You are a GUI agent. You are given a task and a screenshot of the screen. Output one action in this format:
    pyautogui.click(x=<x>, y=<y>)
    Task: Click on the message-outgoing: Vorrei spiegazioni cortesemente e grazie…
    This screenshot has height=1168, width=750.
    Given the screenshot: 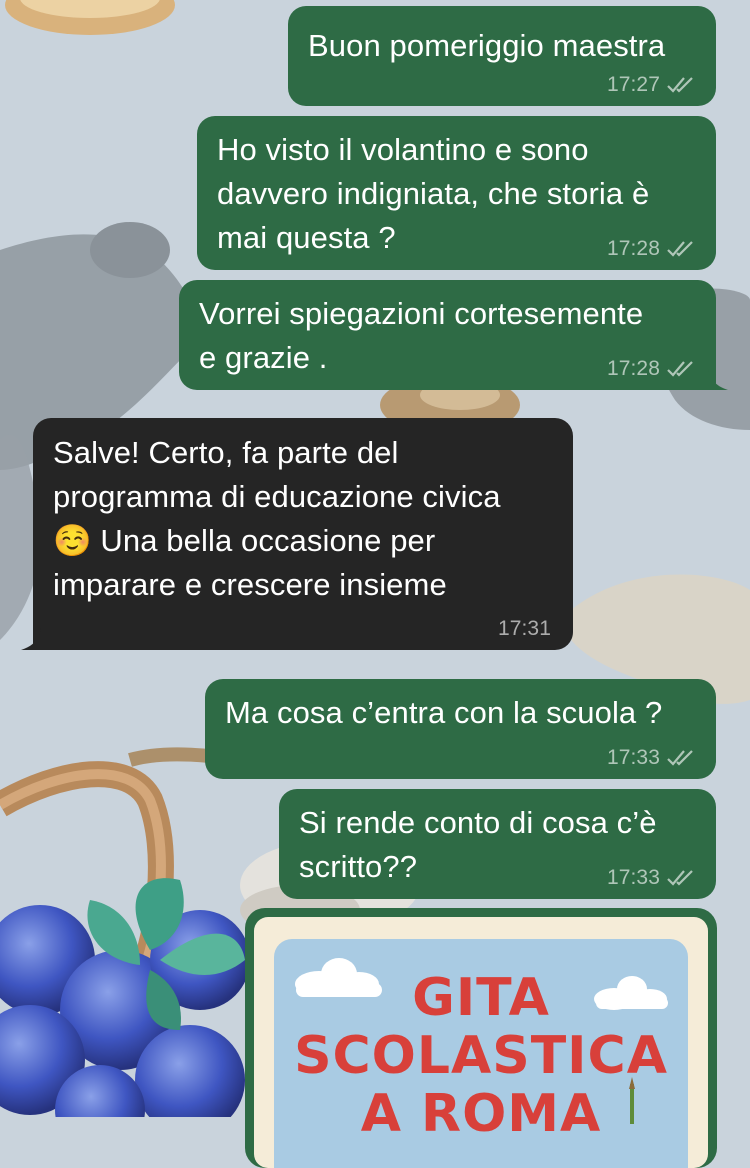 What is the action you would take?
    pyautogui.click(x=453, y=335)
    